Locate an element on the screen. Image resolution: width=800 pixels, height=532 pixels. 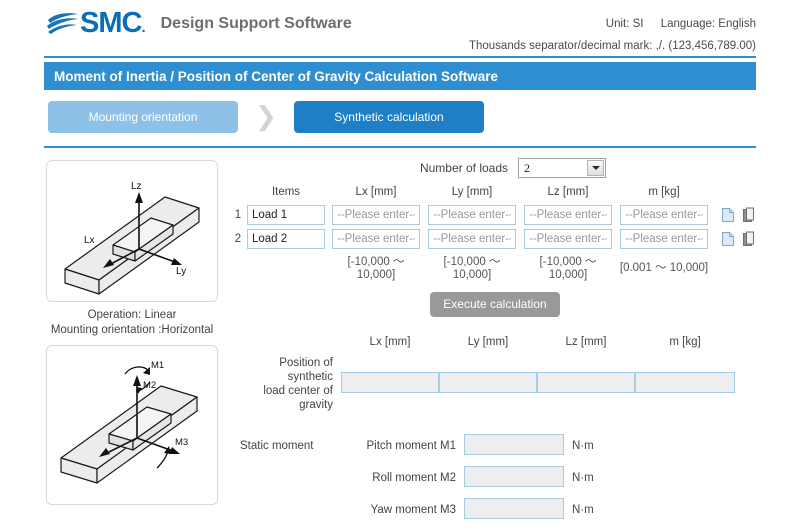
roll-moment-label: Roll moment M2 is located at coordinates (414, 478).